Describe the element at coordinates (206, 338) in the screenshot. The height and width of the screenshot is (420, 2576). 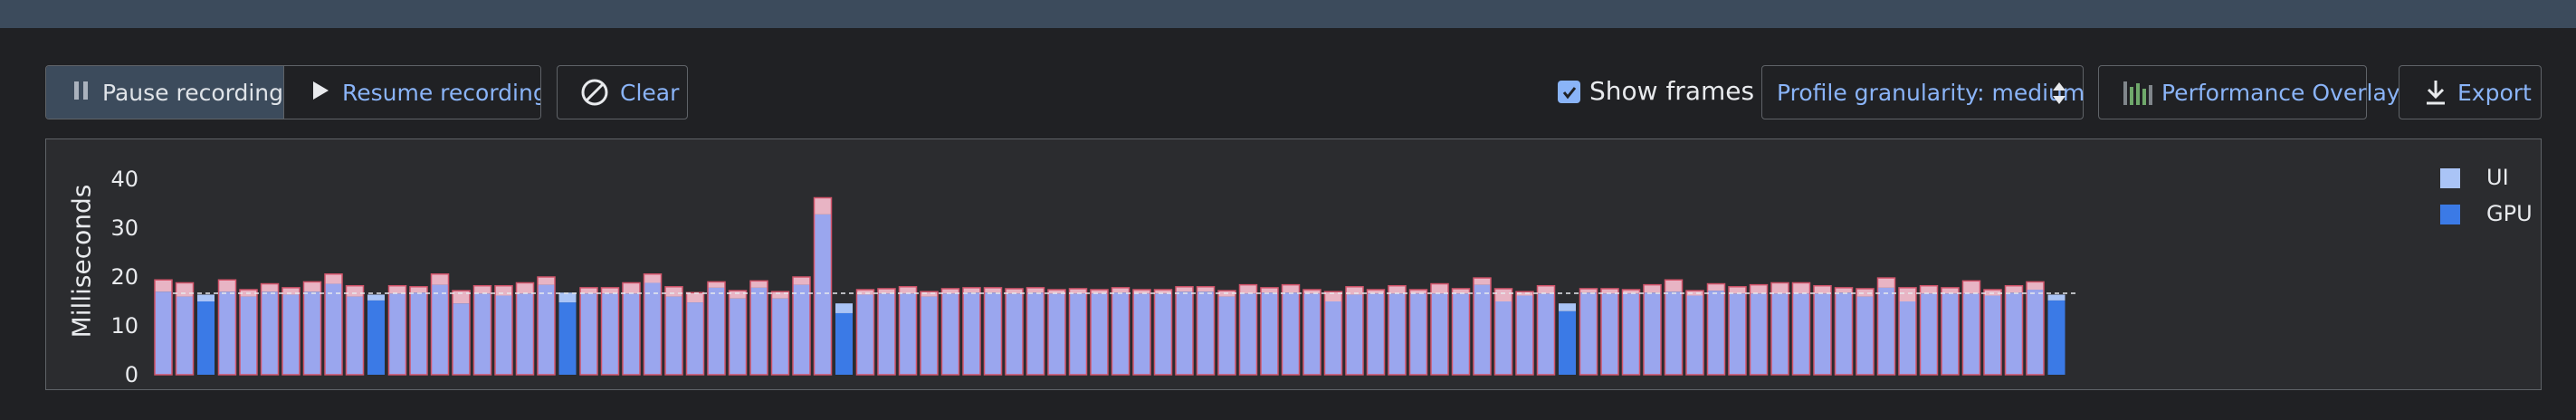
I see `frame-gpu-segment` at that location.